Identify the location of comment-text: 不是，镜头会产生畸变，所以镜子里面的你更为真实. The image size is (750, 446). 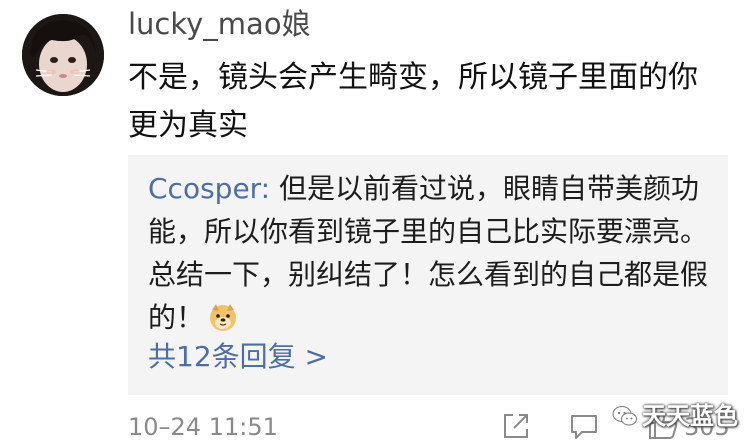
(413, 101).